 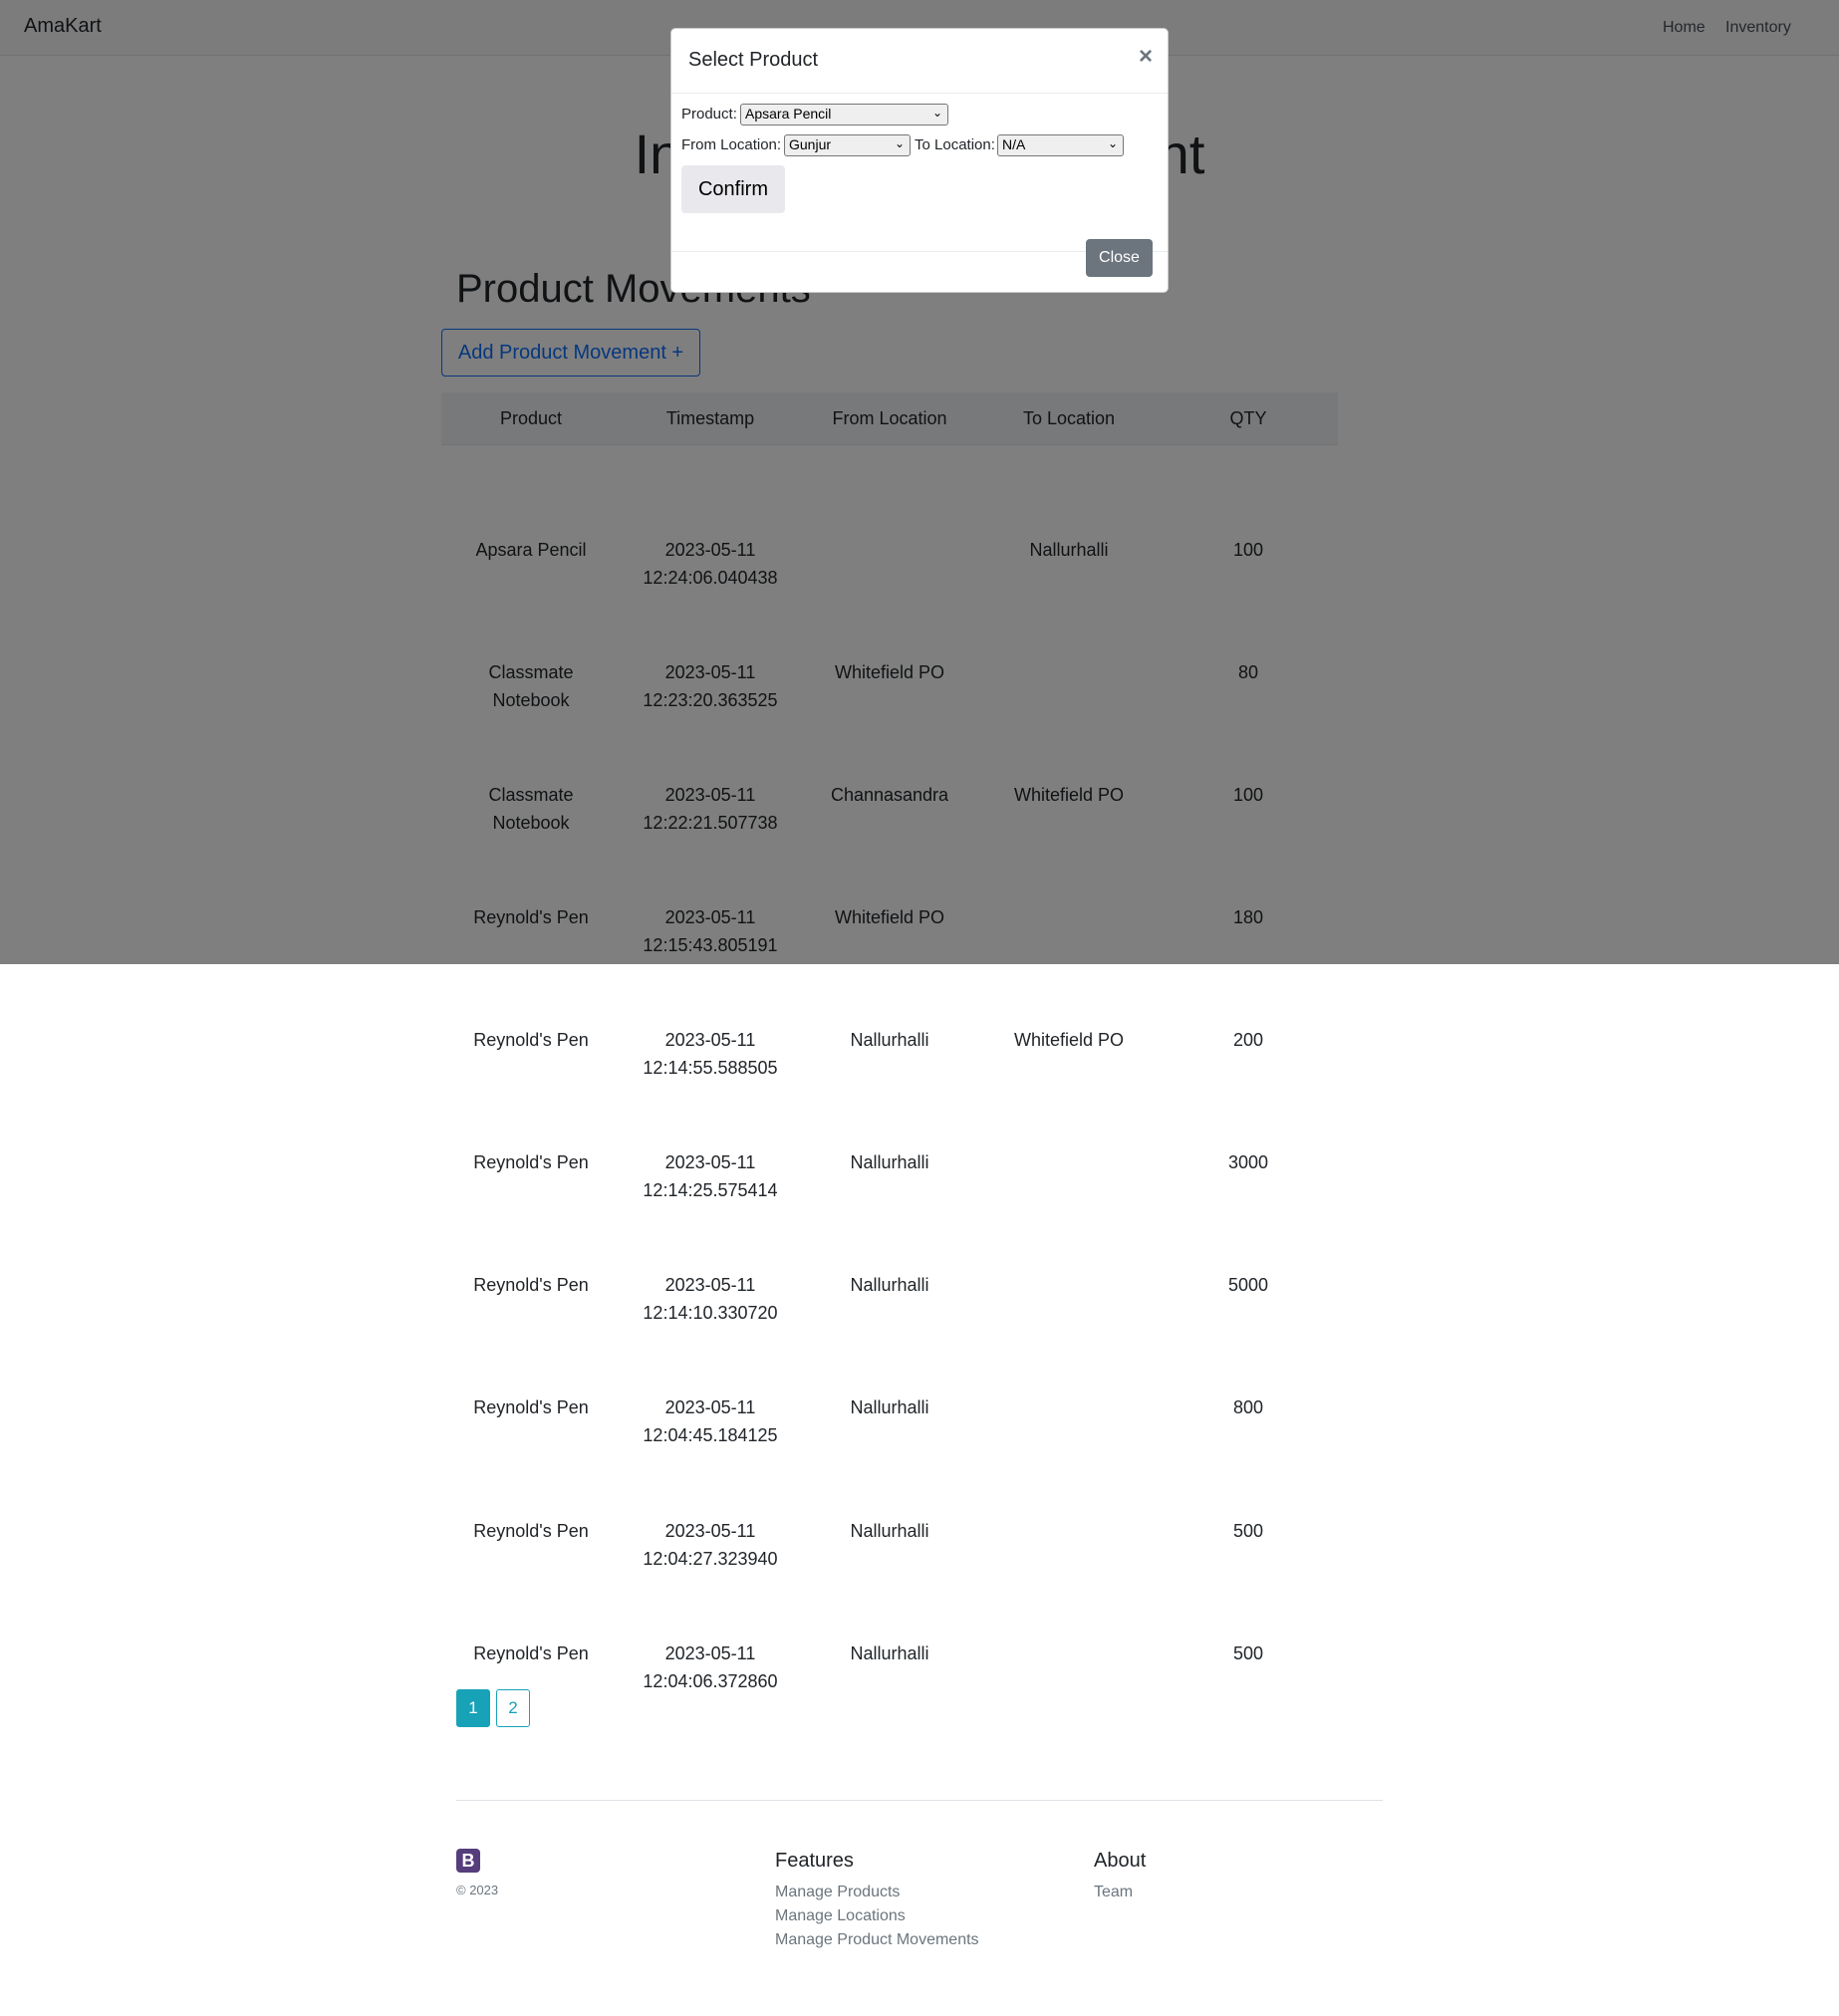 What do you see at coordinates (710, 1299) in the screenshot?
I see `cell-timestamp: 2023-05-11 12:14:10.330720` at bounding box center [710, 1299].